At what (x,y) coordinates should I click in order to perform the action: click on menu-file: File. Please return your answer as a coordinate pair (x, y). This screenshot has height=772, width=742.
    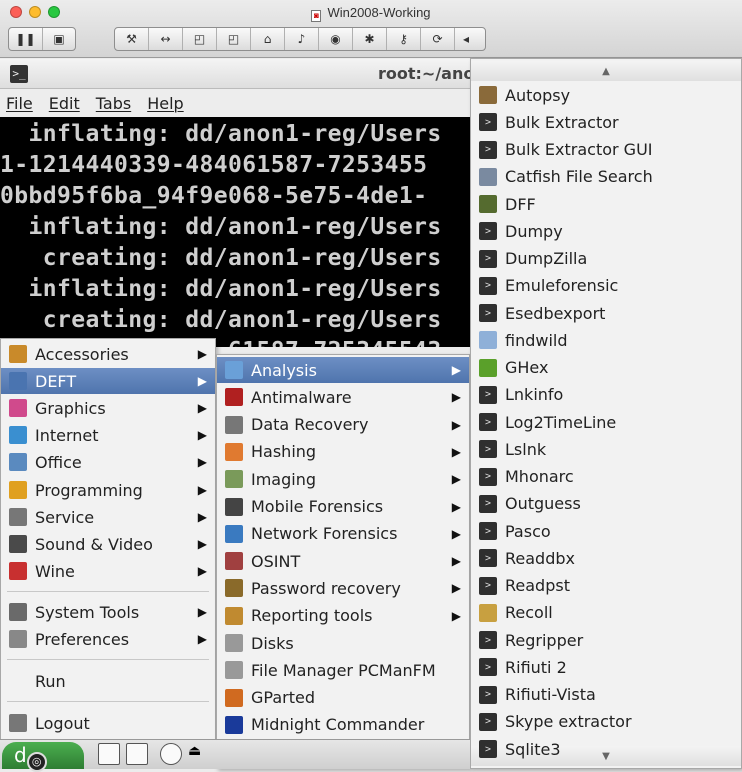
    Looking at the image, I should click on (19, 103).